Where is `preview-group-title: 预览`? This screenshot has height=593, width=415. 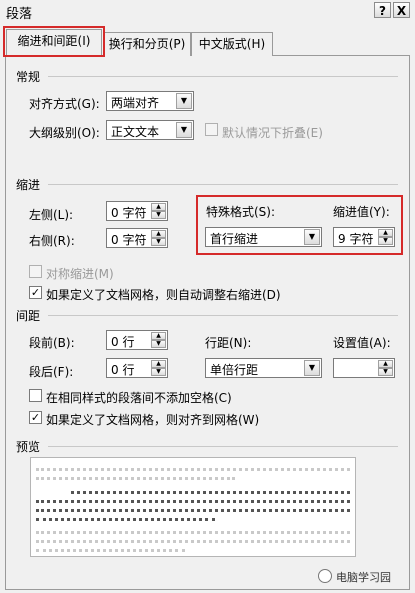
preview-group-title: 预览 is located at coordinates (28, 447).